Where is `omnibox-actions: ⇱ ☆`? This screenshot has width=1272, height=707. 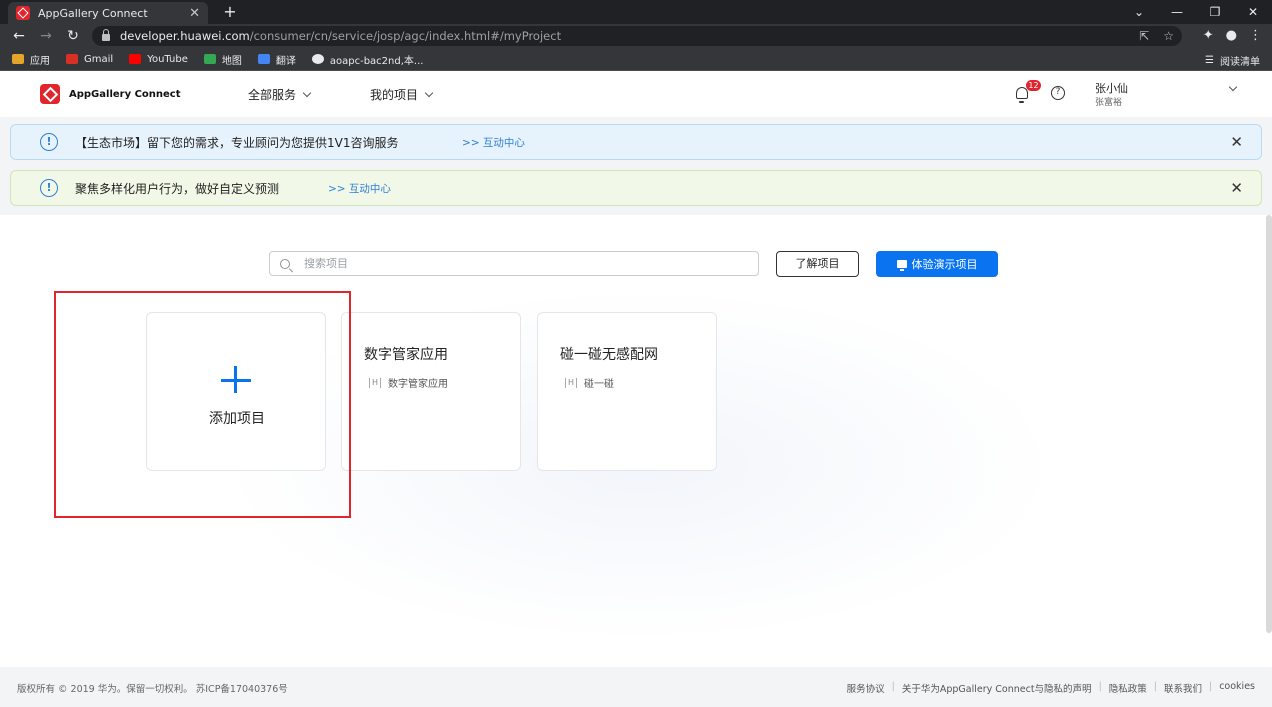 omnibox-actions: ⇱ ☆ is located at coordinates (1156, 36).